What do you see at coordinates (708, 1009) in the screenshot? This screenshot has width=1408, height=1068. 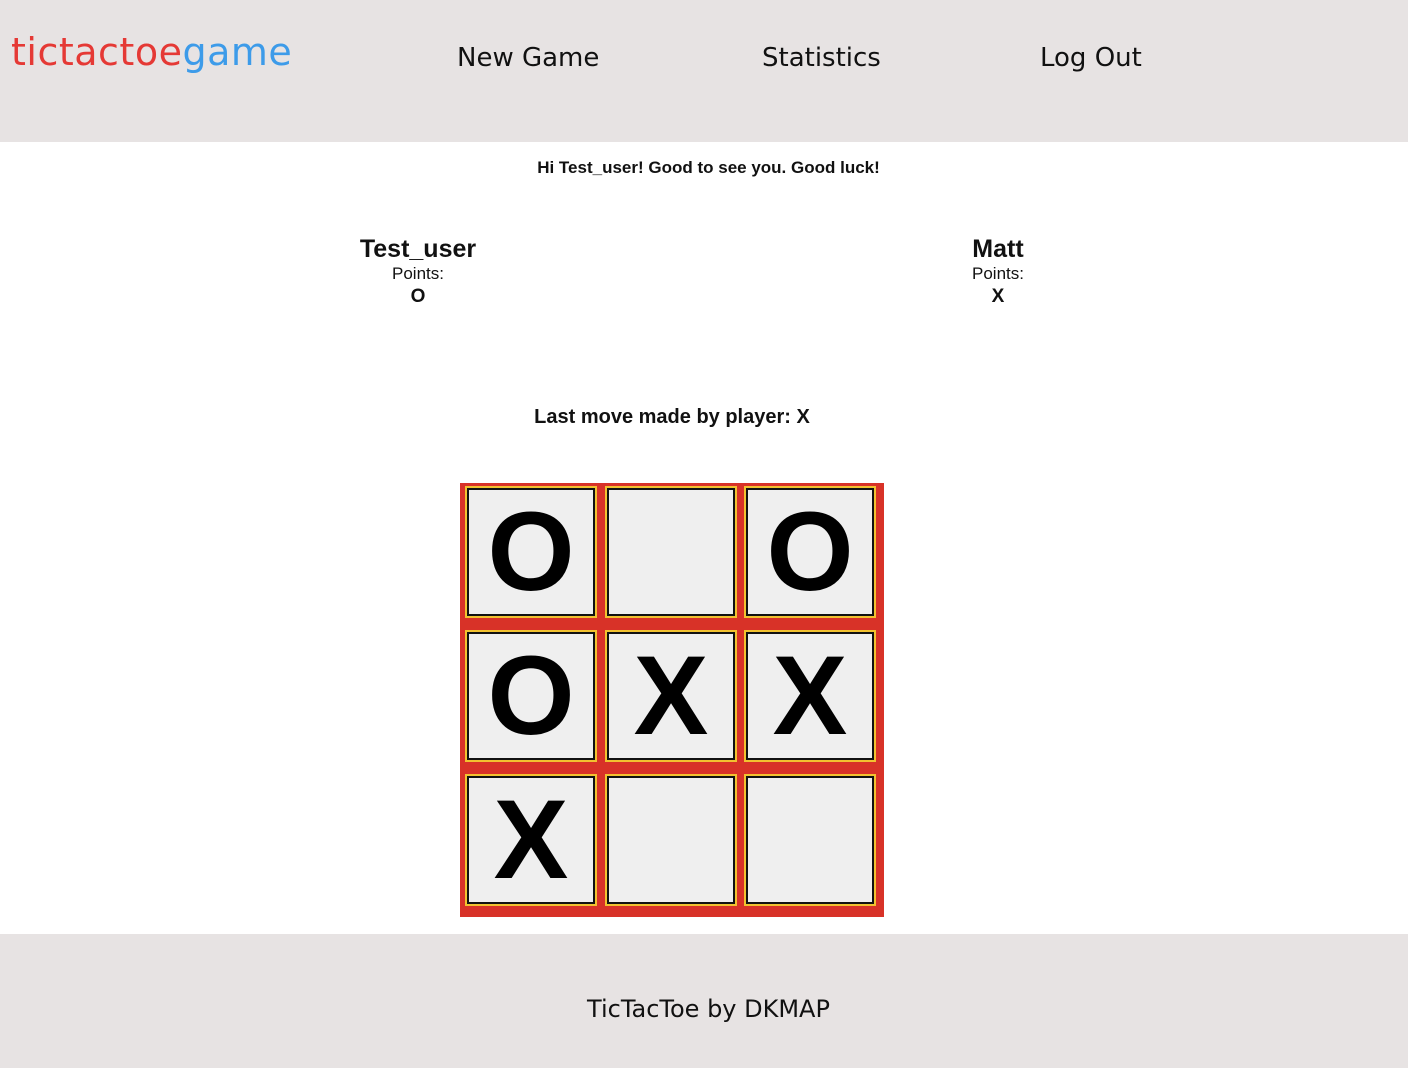 I see `footer-credit: TicTacToe by DKMAP` at bounding box center [708, 1009].